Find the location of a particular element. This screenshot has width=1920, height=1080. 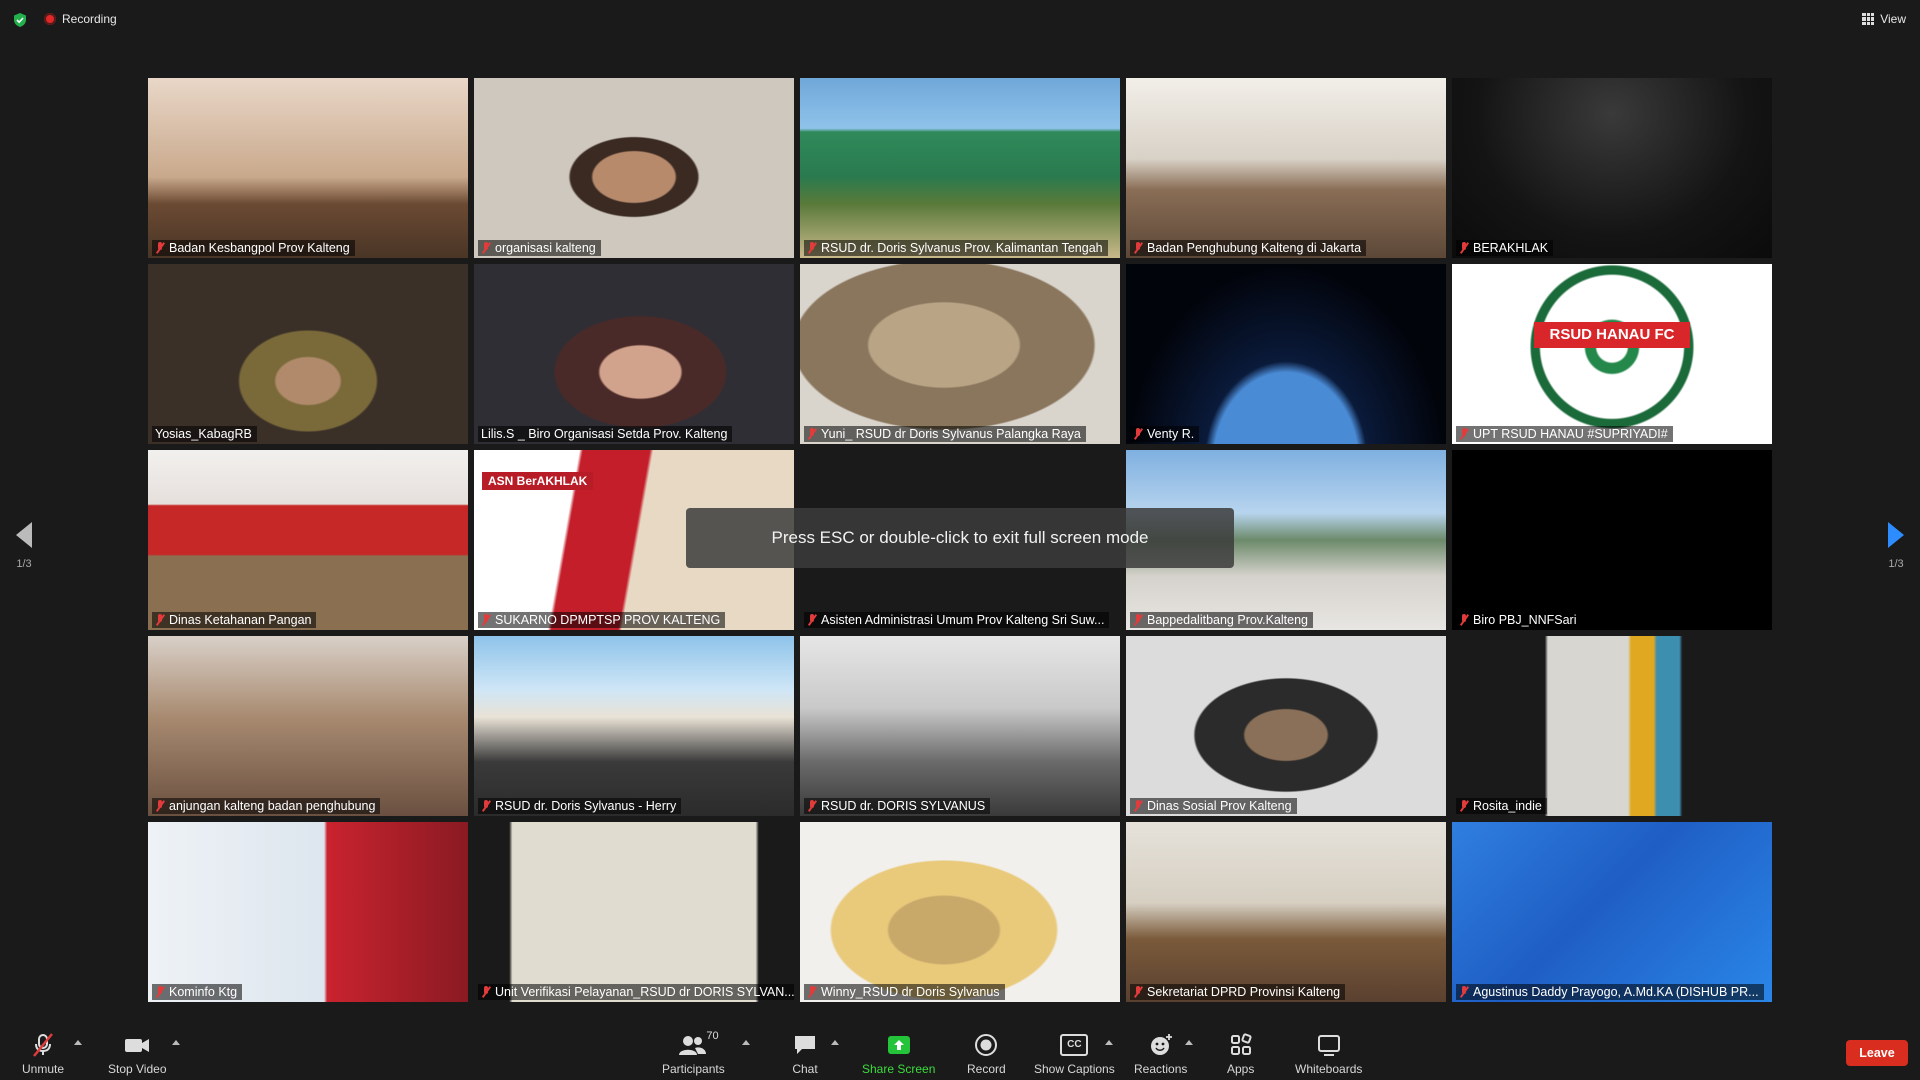

share-screen-label: Share Screen is located at coordinates (899, 1069).